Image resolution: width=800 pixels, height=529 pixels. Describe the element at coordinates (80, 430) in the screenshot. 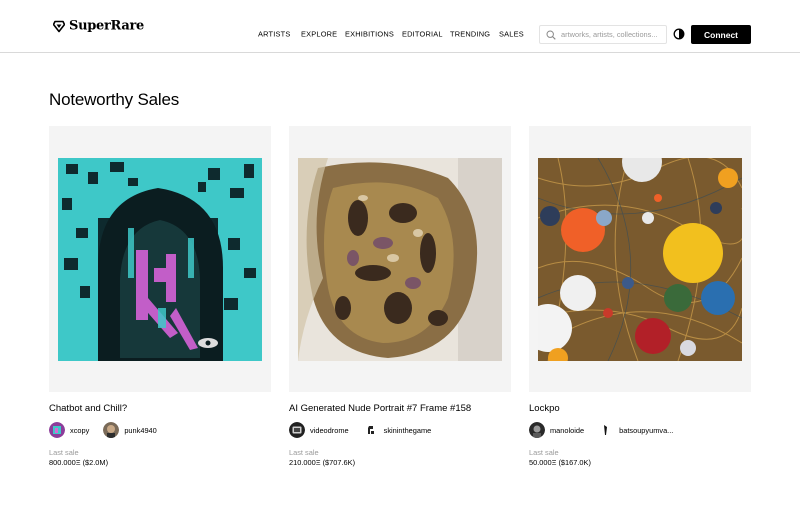

I see `artist-name: xcopy` at that location.